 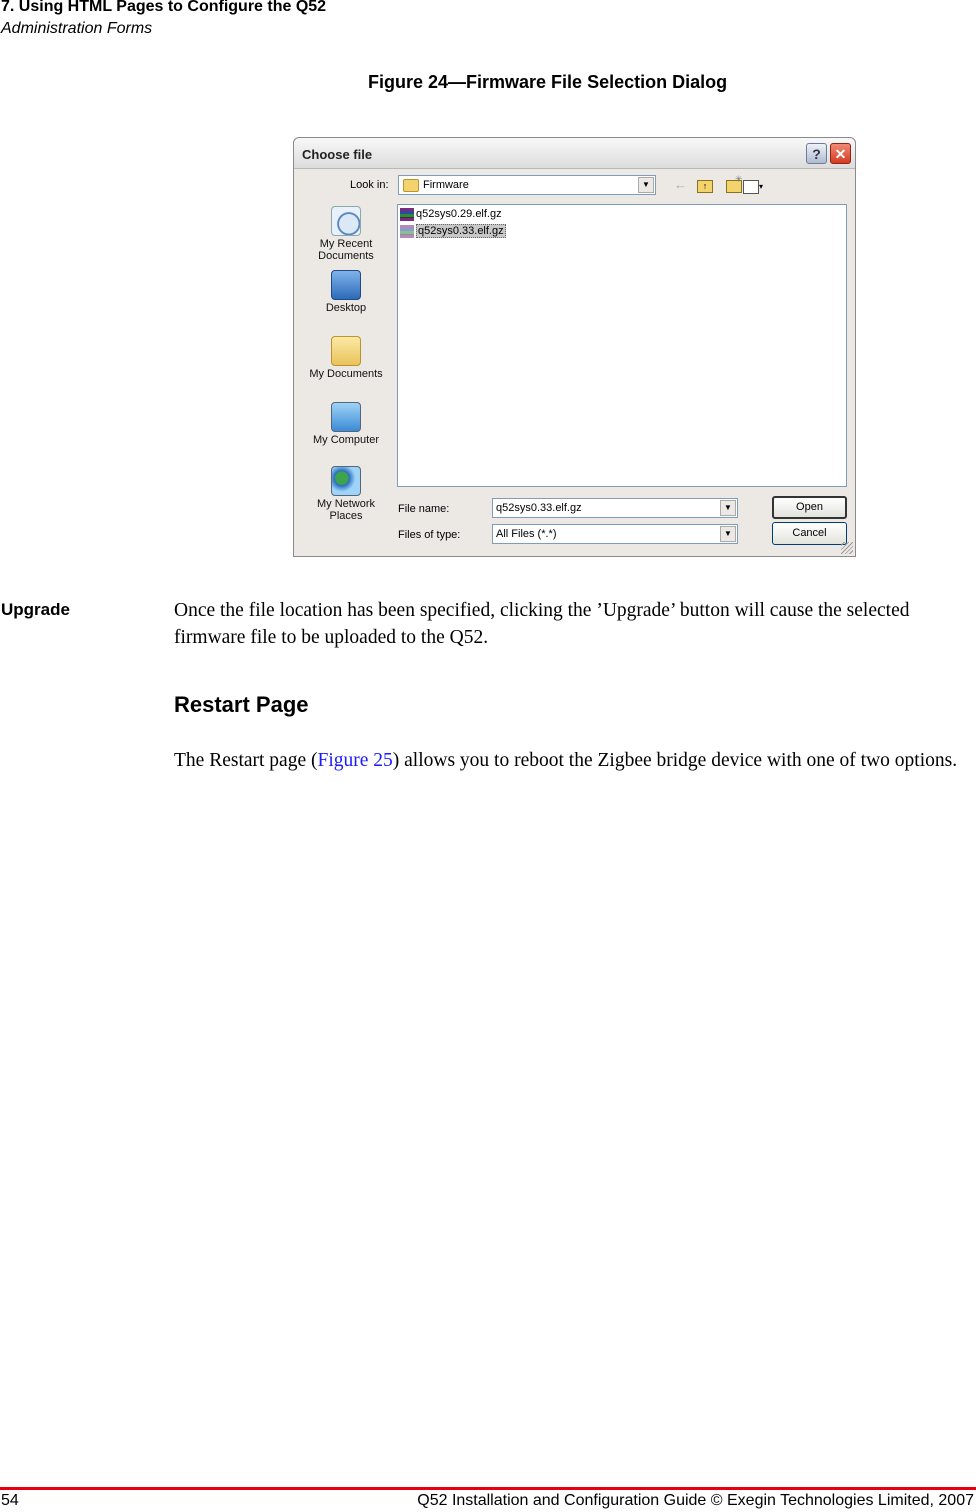 I want to click on my-computer-icon, so click(x=346, y=417).